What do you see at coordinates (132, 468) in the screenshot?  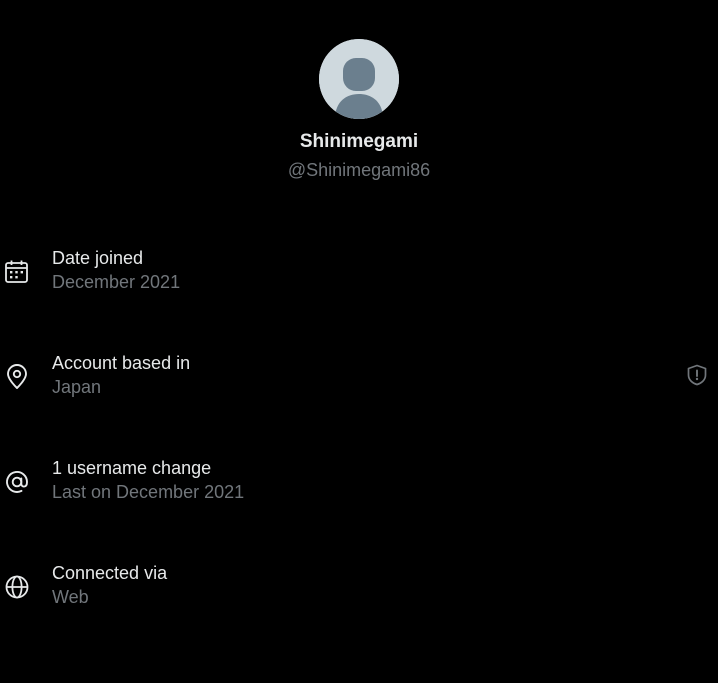 I see `detail-label: 1 username change` at bounding box center [132, 468].